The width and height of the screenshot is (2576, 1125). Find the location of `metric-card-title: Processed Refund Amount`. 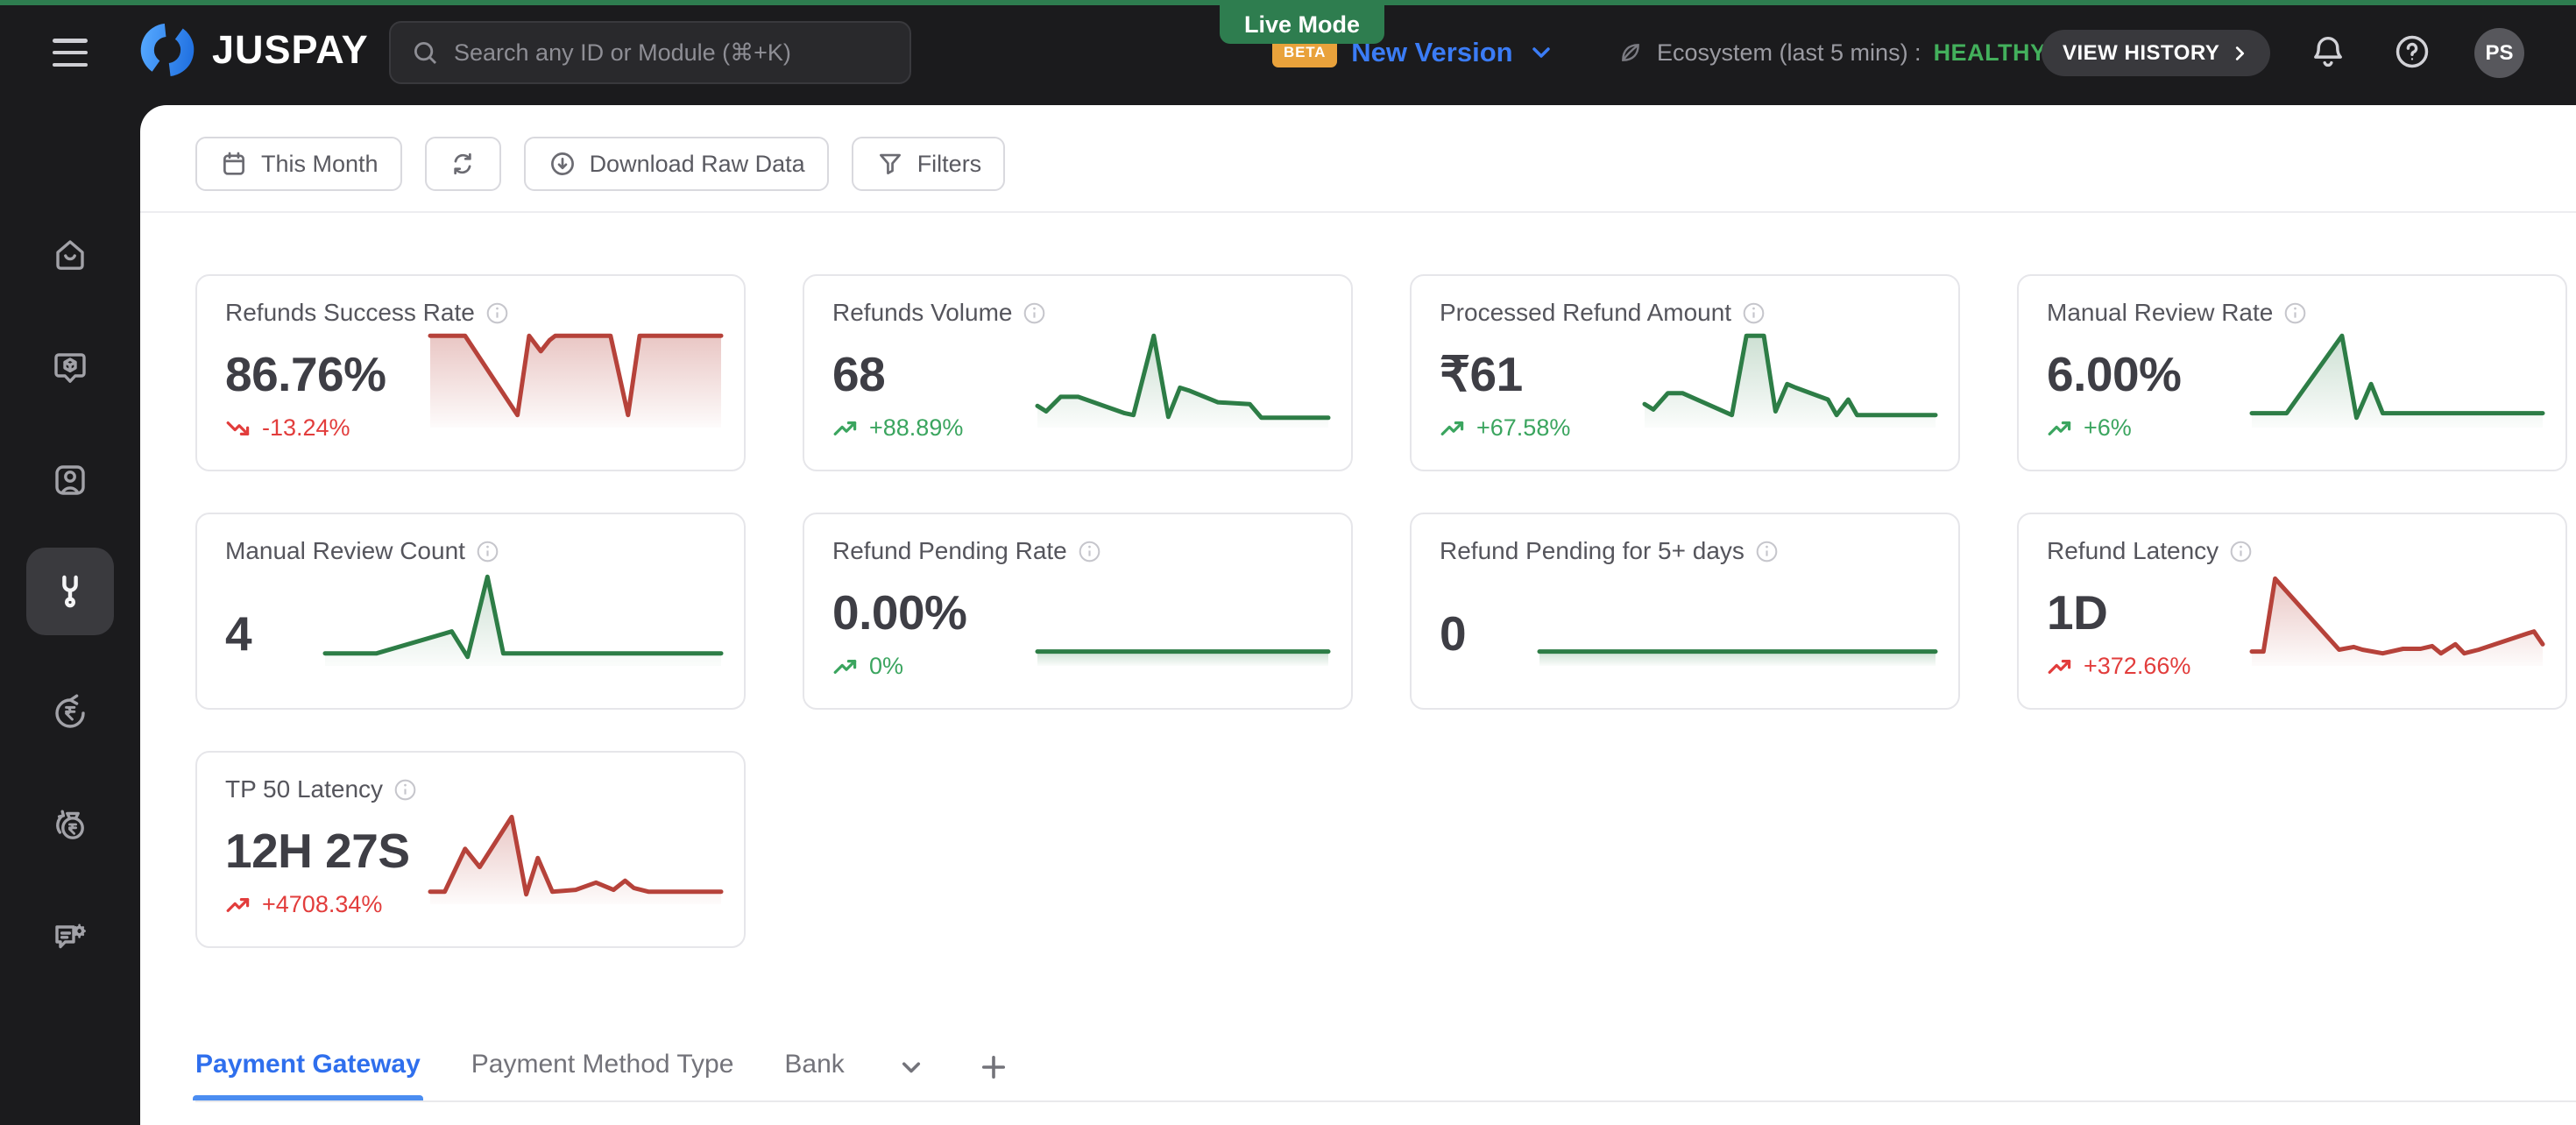

metric-card-title: Processed Refund Amount is located at coordinates (1603, 313).